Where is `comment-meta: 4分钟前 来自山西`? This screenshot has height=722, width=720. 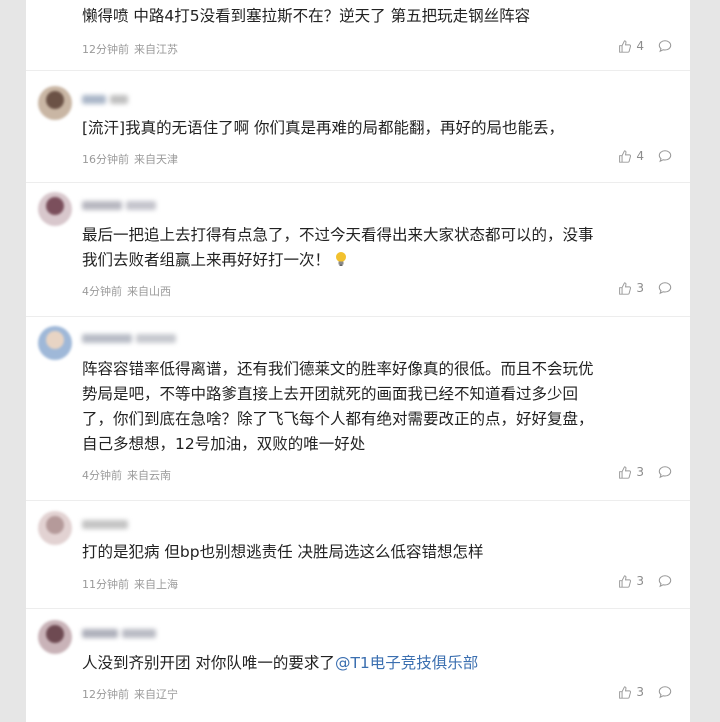 comment-meta: 4分钟前 来自山西 is located at coordinates (129, 291).